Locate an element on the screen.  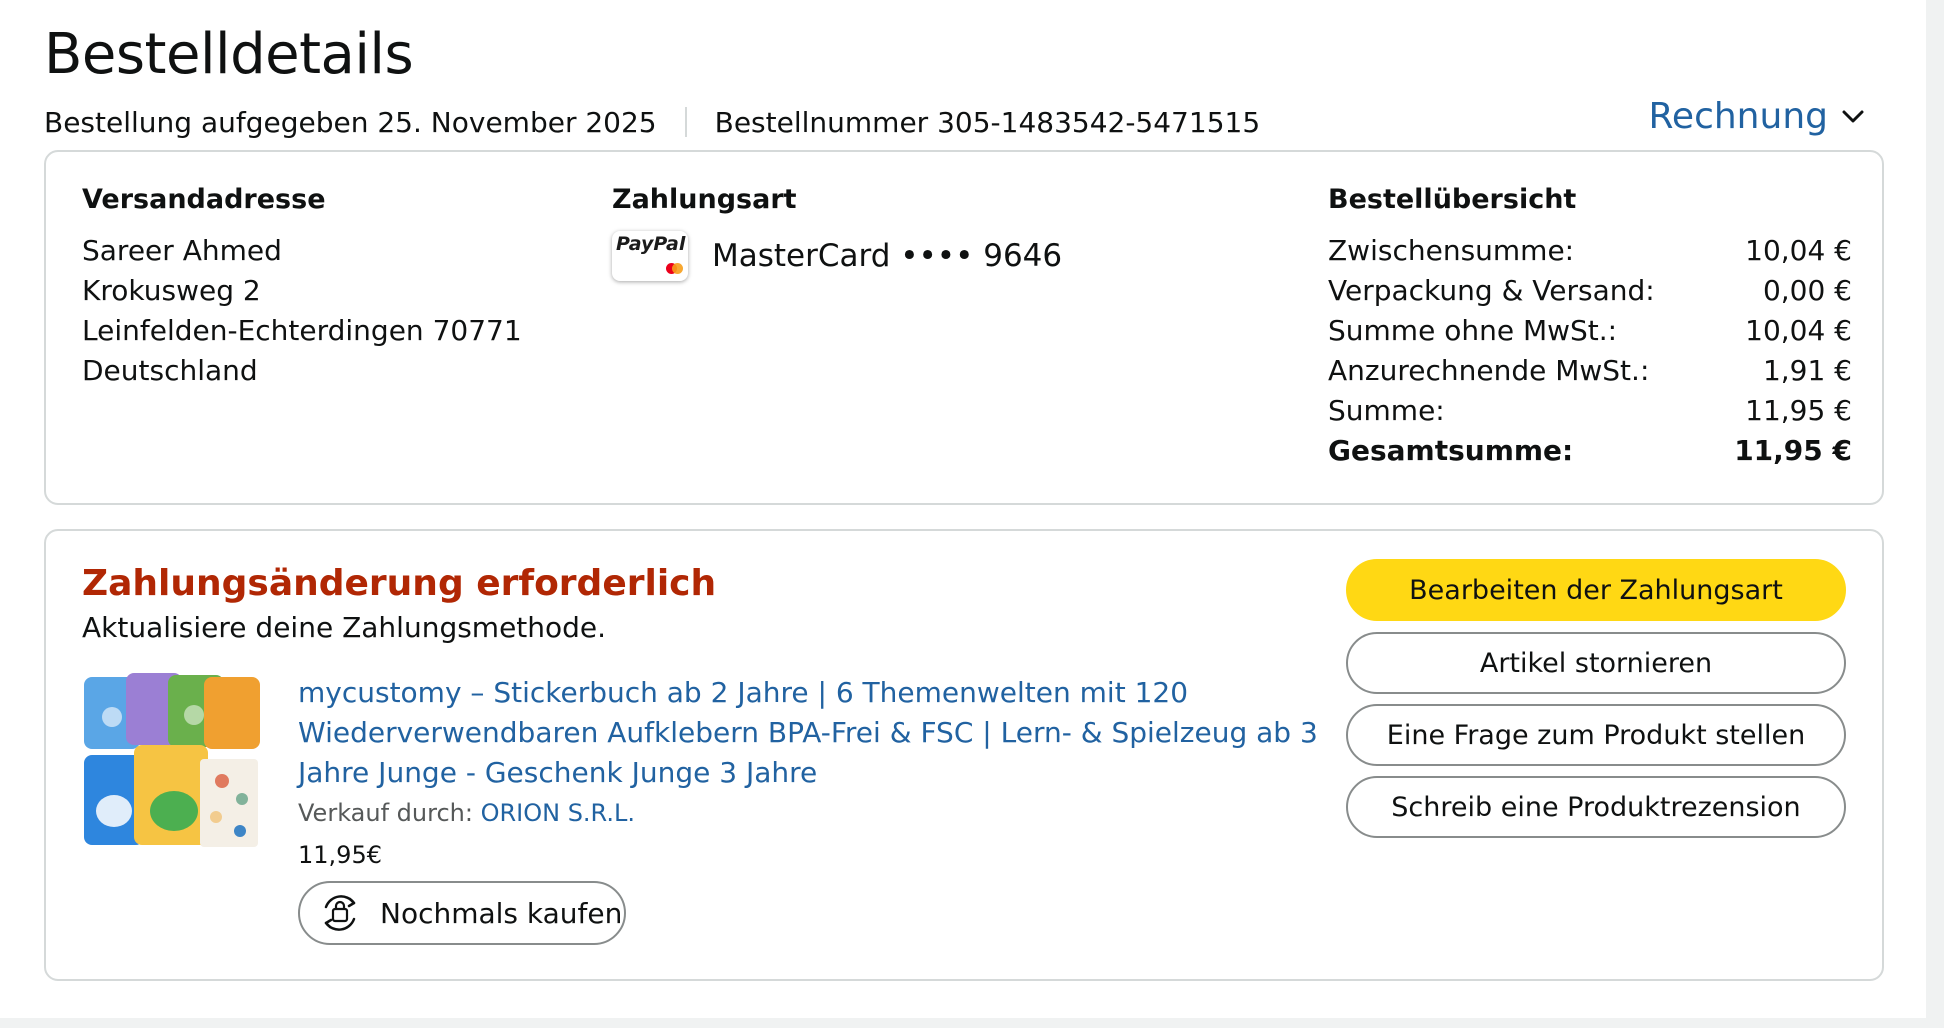
meta-divider is located at coordinates (685, 122).